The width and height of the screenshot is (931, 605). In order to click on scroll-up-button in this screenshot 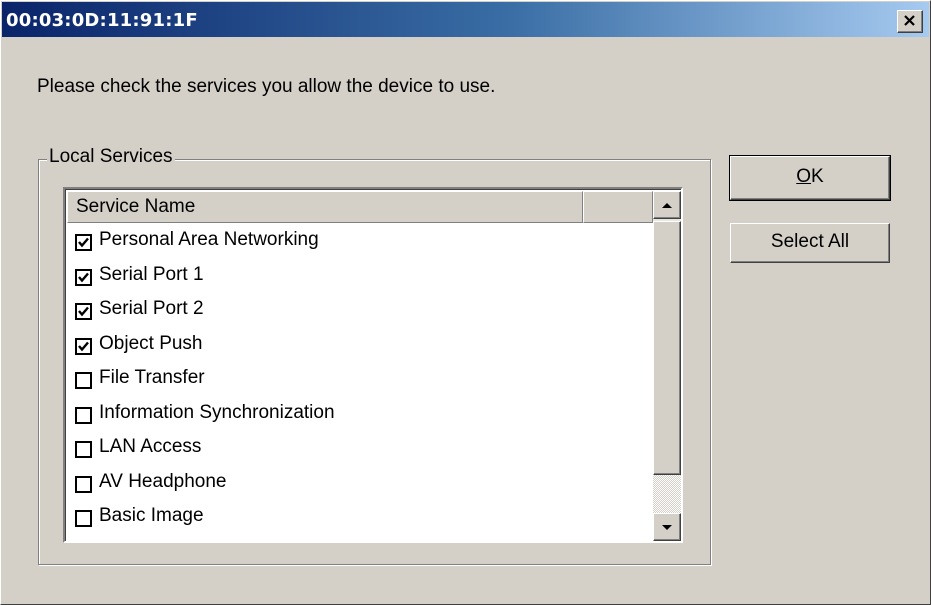, I will do `click(667, 205)`.